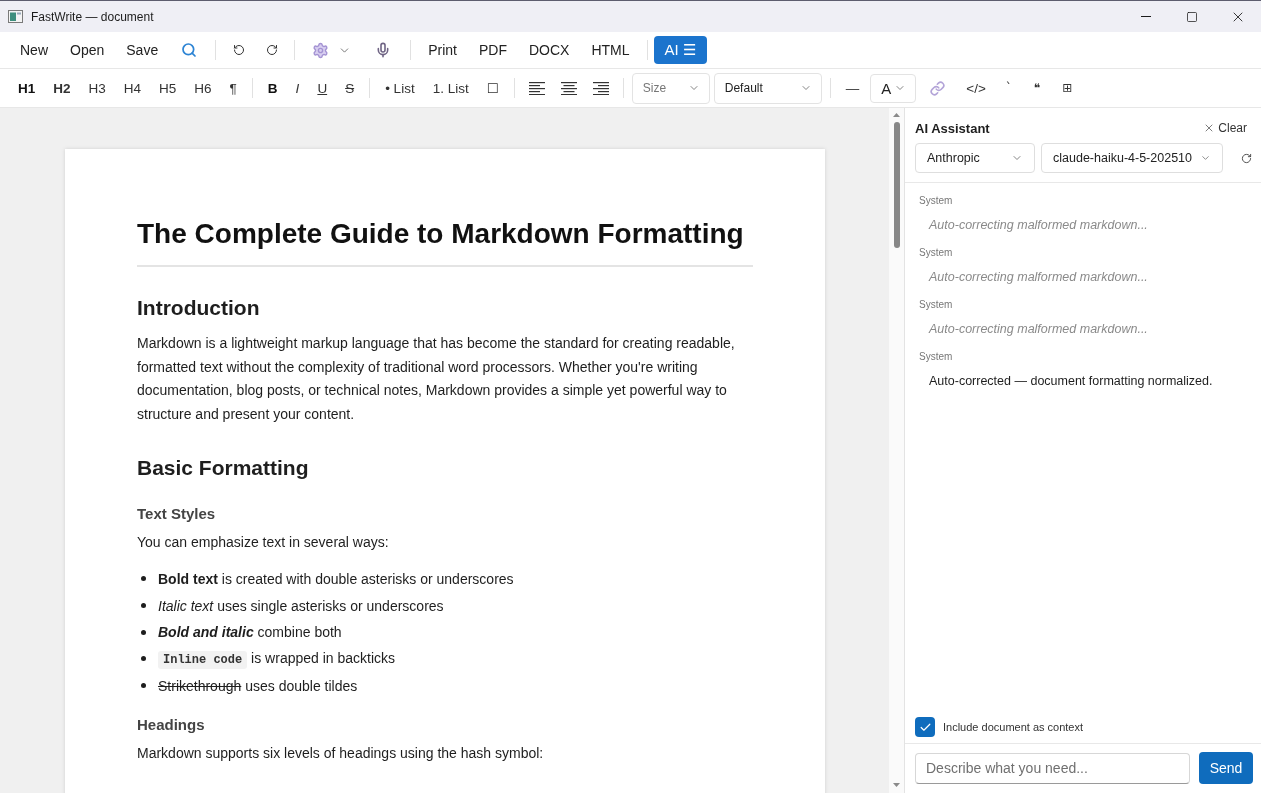 The height and width of the screenshot is (793, 1261). I want to click on scroll-up-arrow-icon, so click(896, 115).